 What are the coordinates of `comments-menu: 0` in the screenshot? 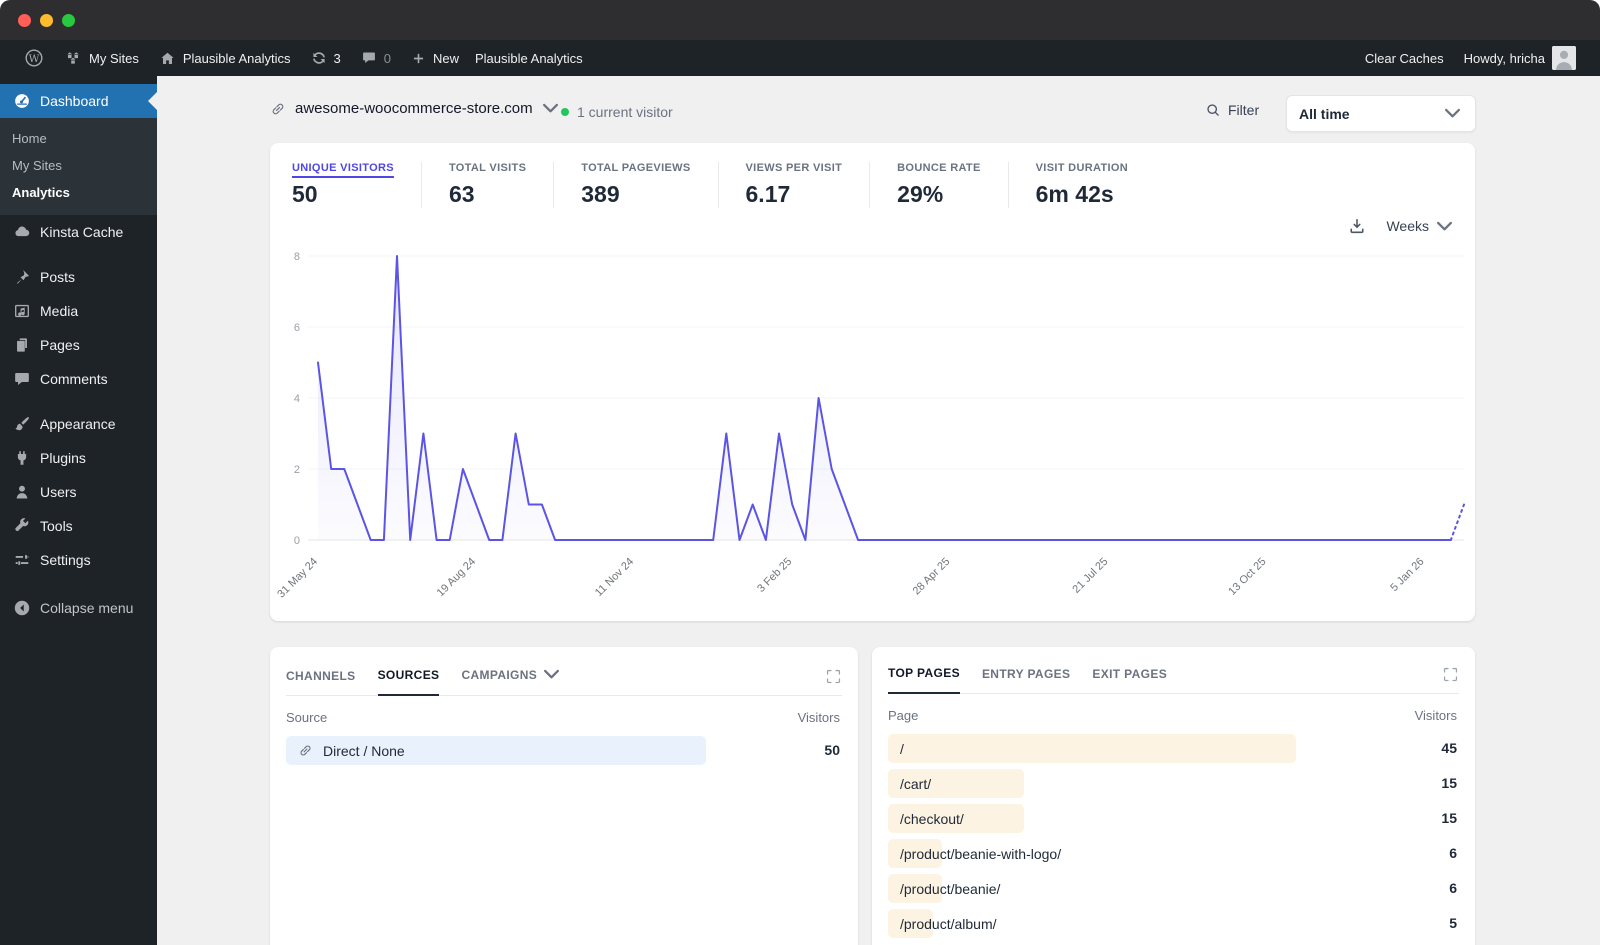 It's located at (376, 58).